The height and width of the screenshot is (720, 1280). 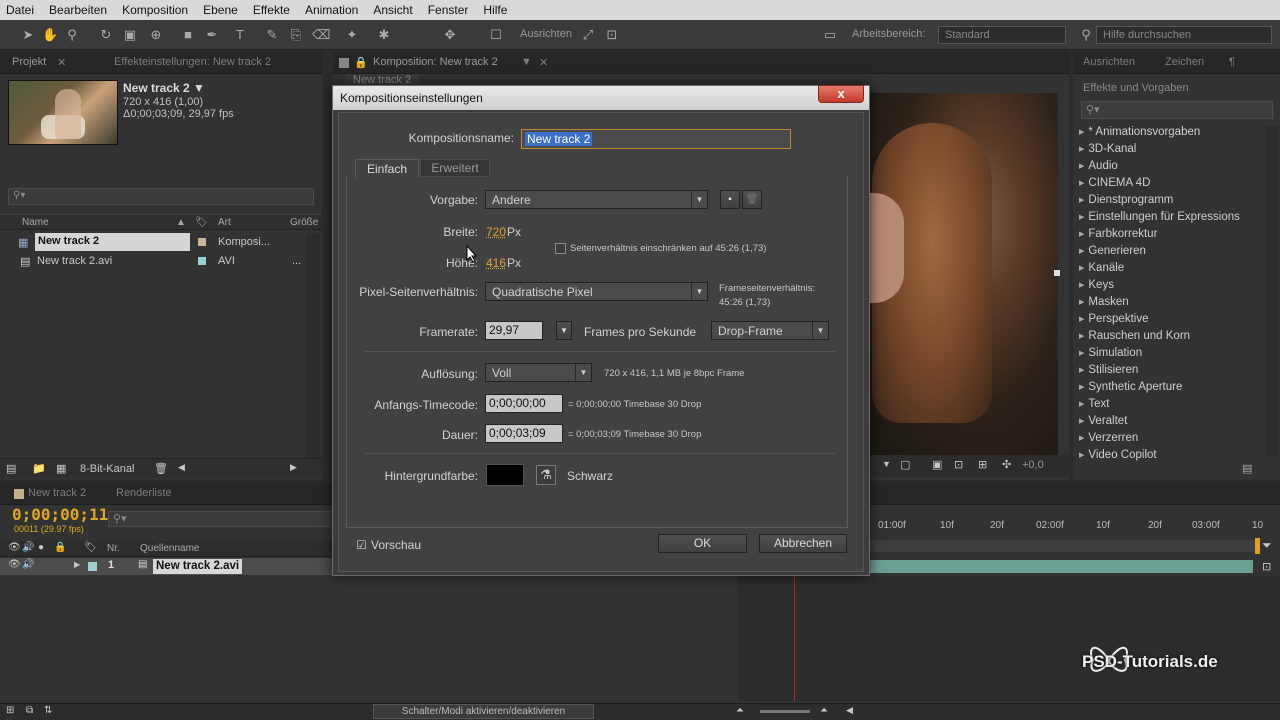 What do you see at coordinates (39, 468) in the screenshot?
I see `new-folder-icon: 📁` at bounding box center [39, 468].